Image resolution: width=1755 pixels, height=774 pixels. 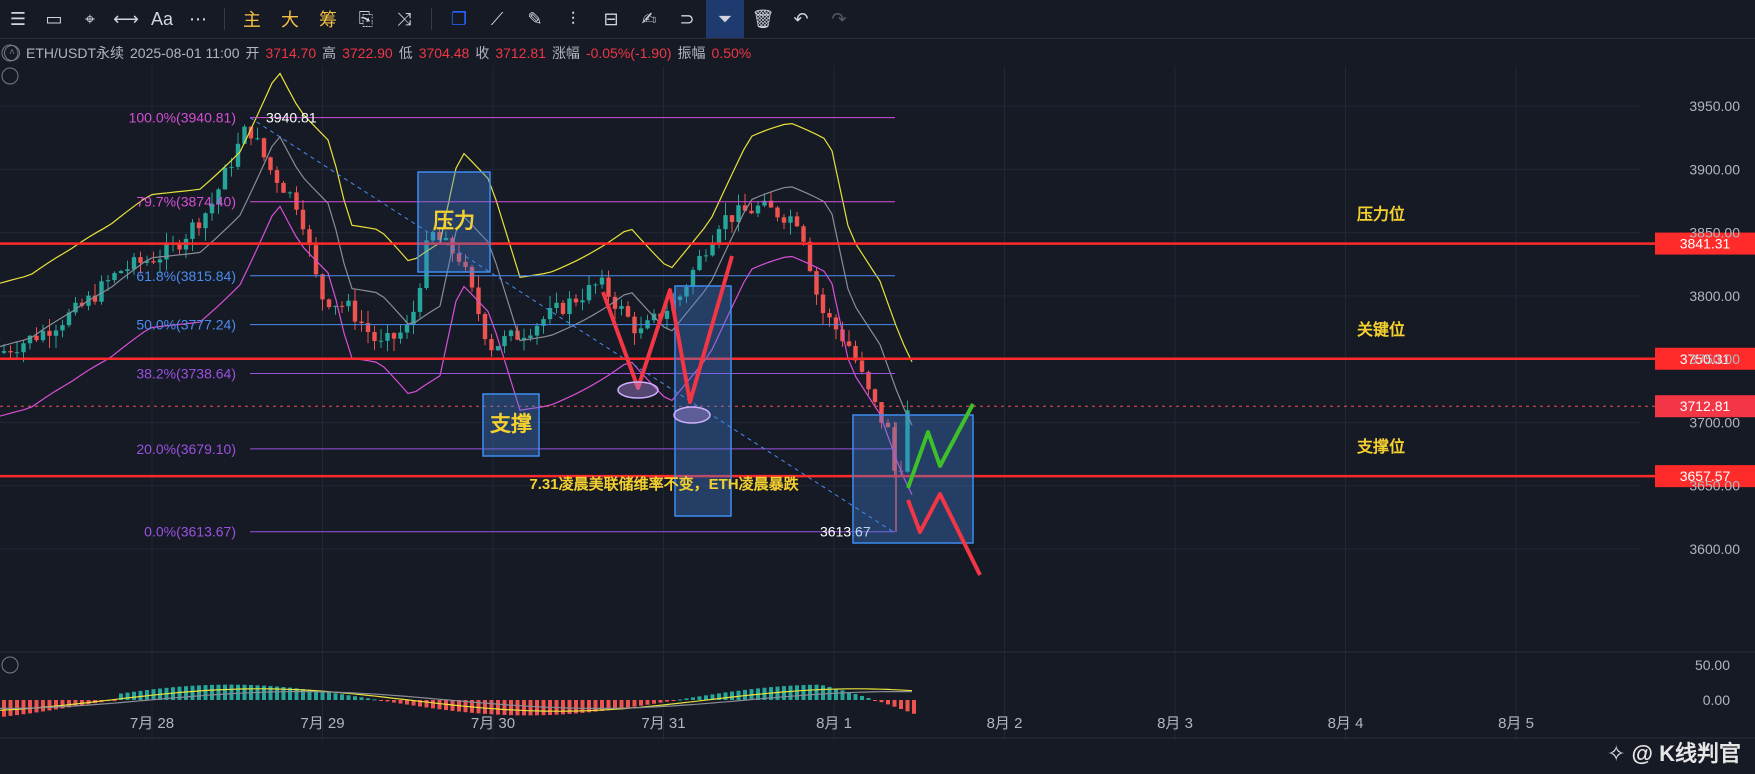 What do you see at coordinates (834, 723) in the screenshot?
I see `time-axis-label: 8月 1` at bounding box center [834, 723].